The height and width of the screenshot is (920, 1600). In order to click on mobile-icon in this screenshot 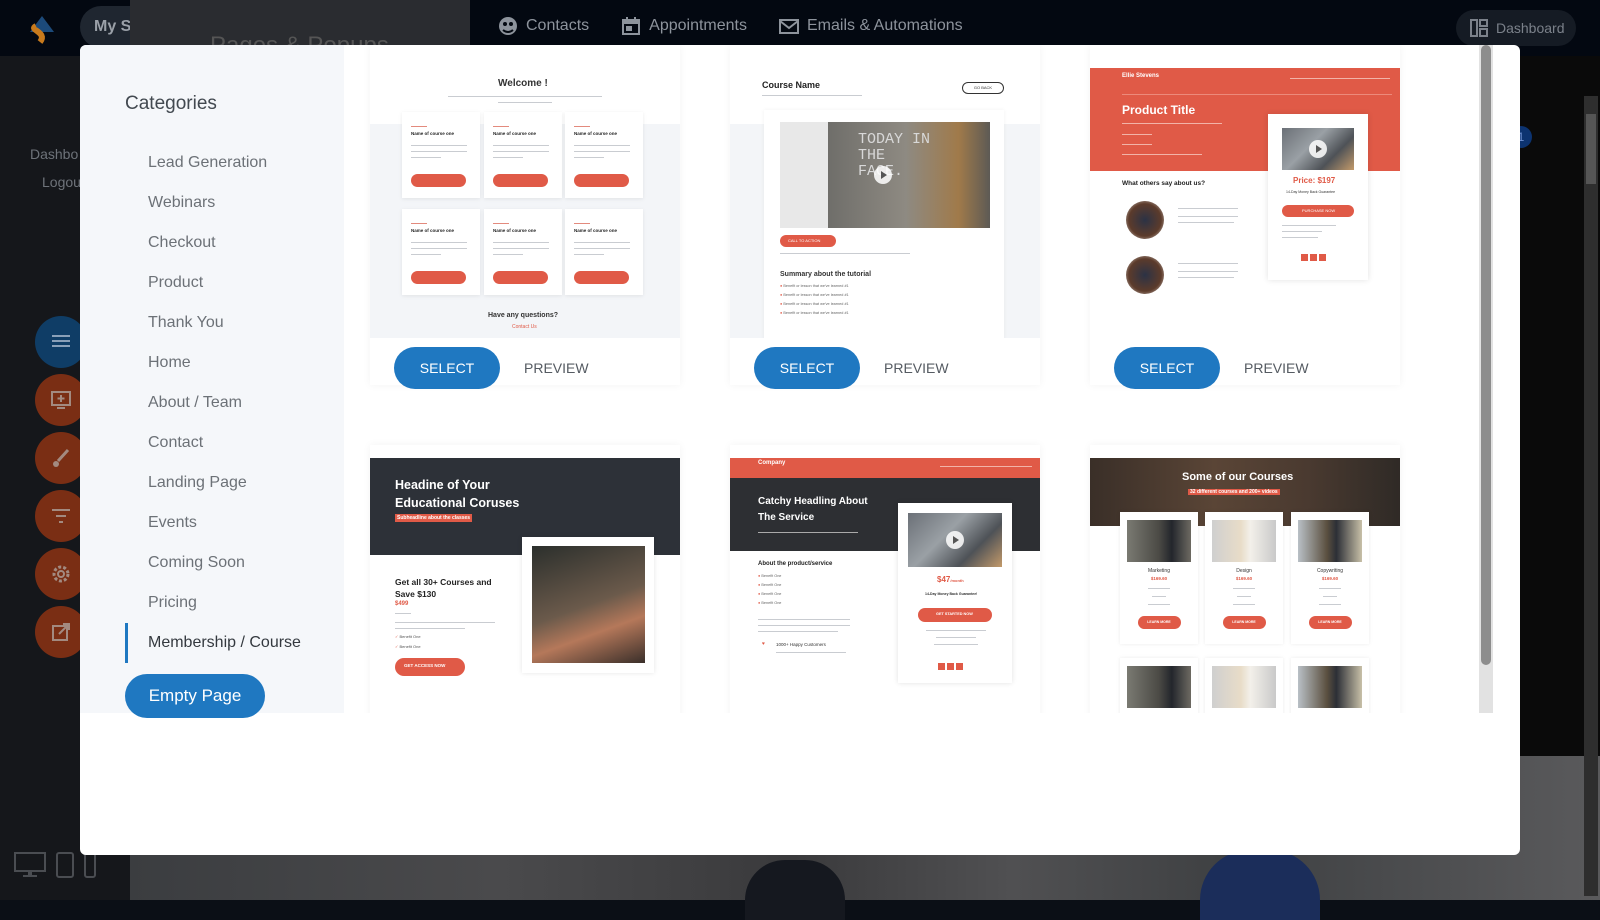, I will do `click(90, 865)`.